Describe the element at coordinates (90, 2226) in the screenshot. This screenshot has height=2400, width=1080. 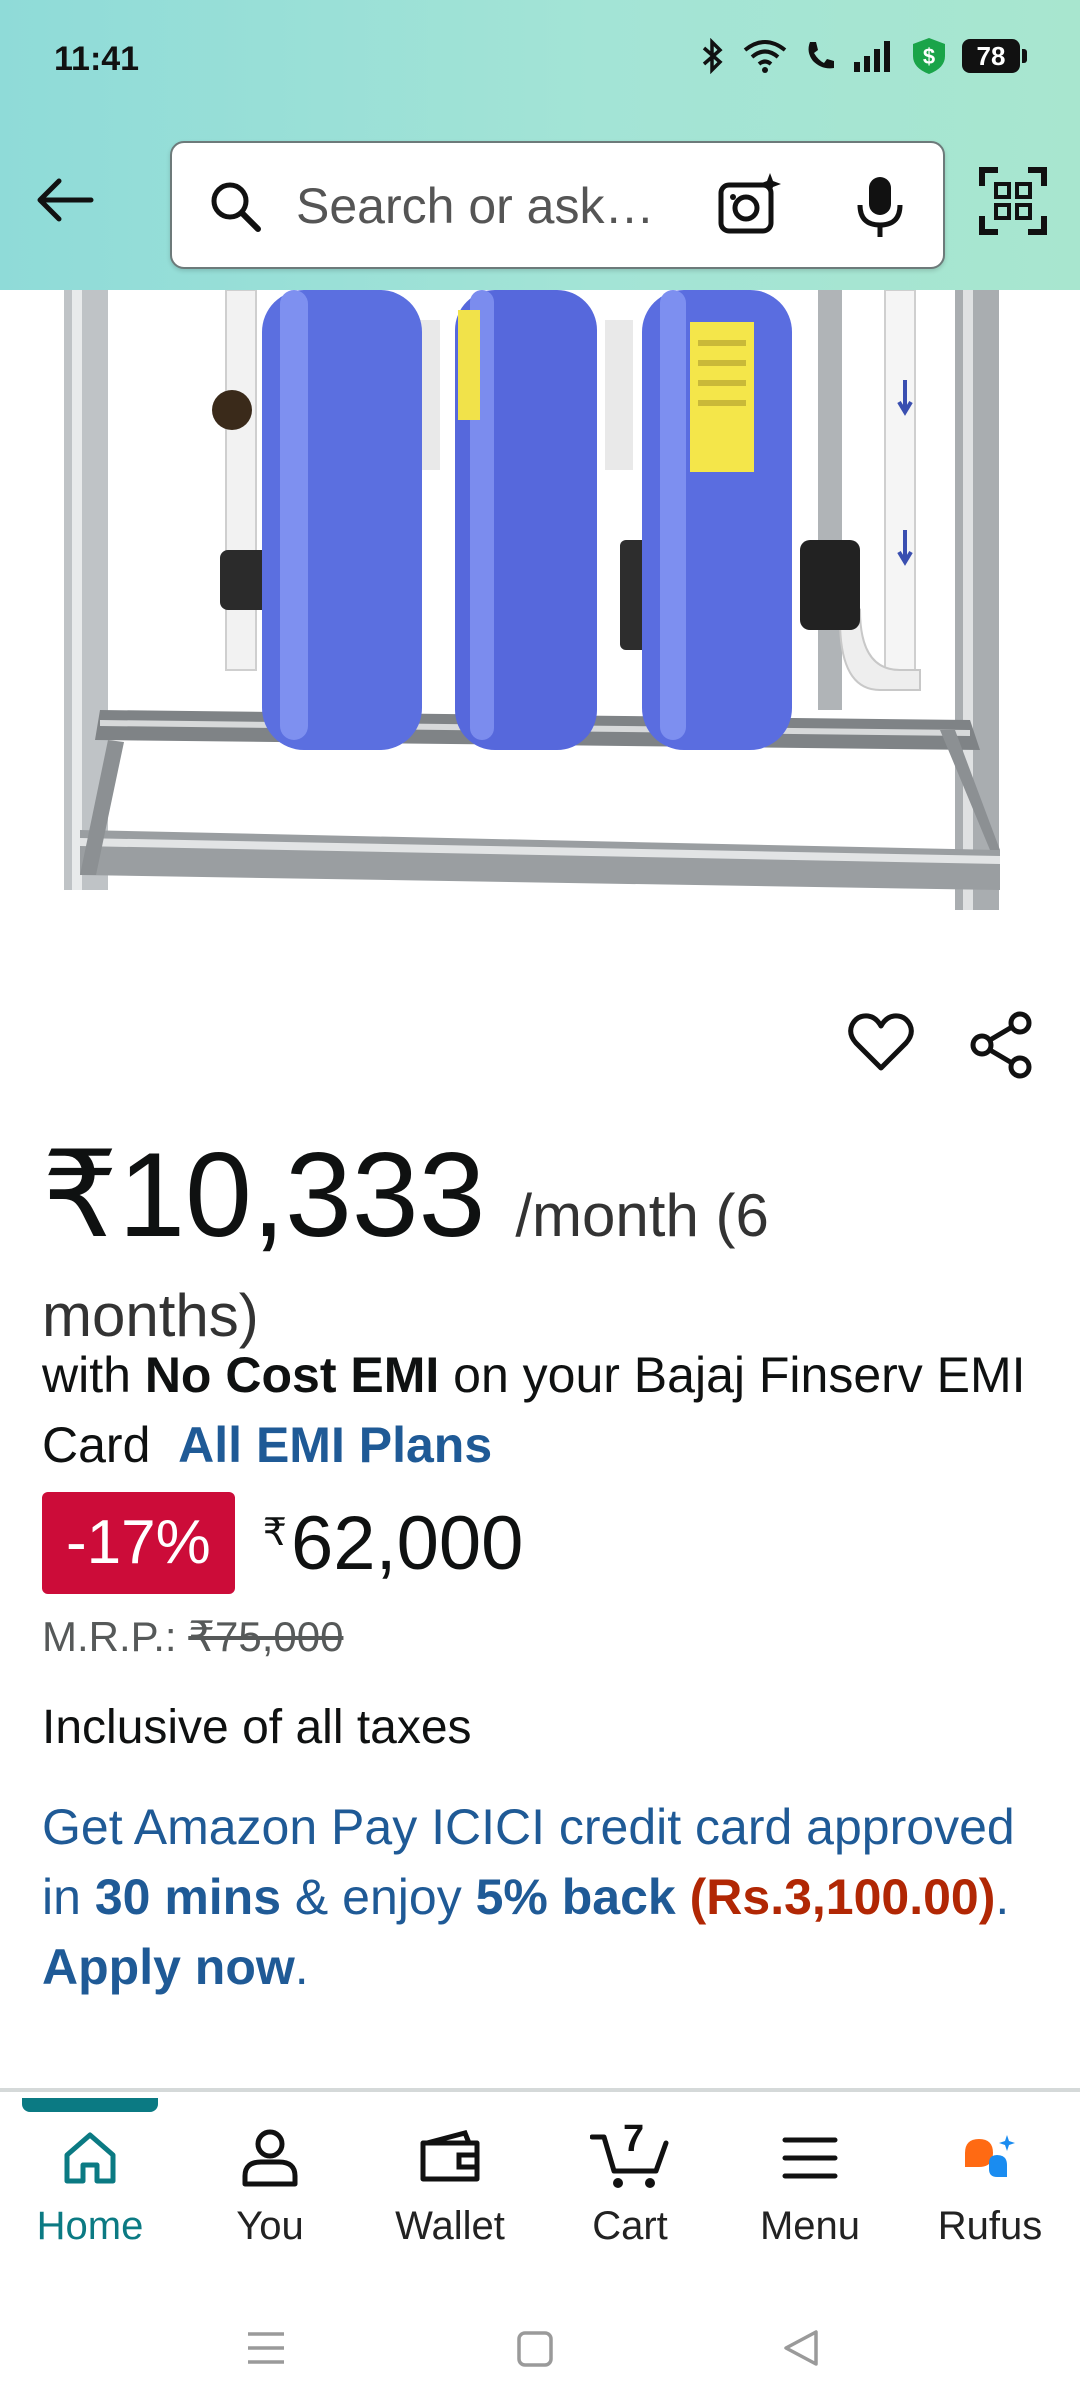
I see `nav-home-label: Home` at that location.